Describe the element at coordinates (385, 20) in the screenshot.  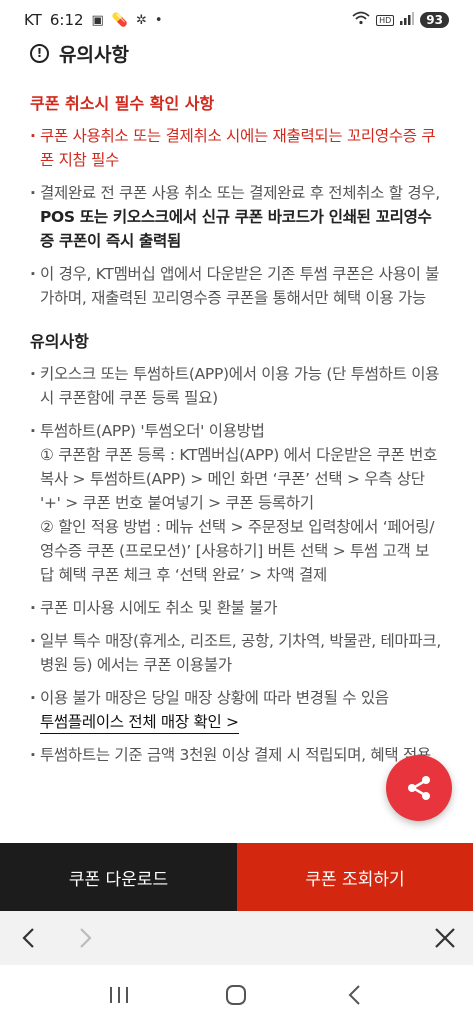
I see `hd-icon: HD` at that location.